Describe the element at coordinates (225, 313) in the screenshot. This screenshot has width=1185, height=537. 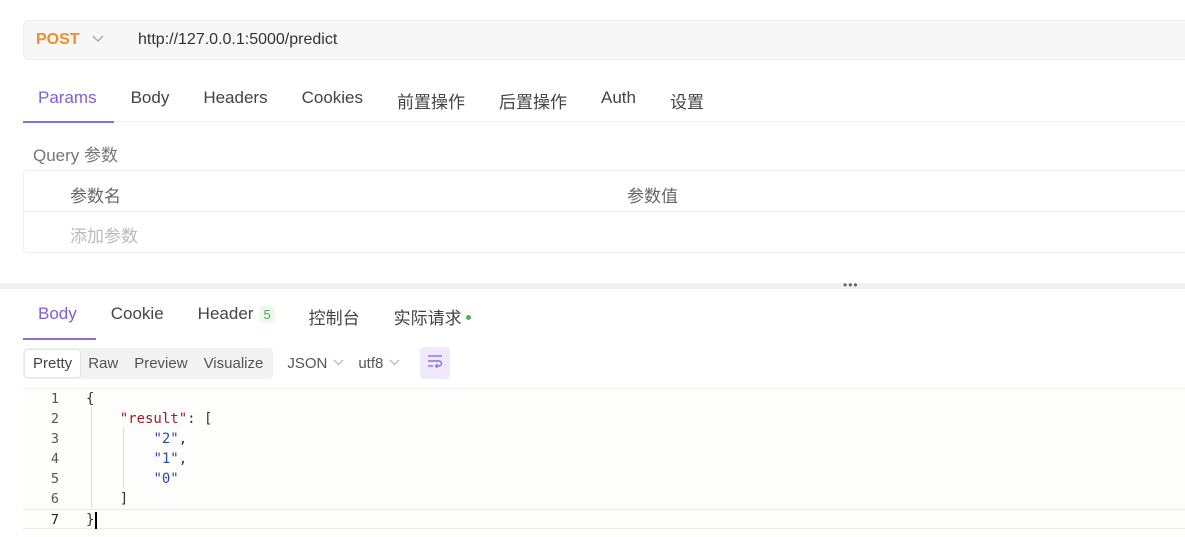
I see `tab-response-header-label: Header` at that location.